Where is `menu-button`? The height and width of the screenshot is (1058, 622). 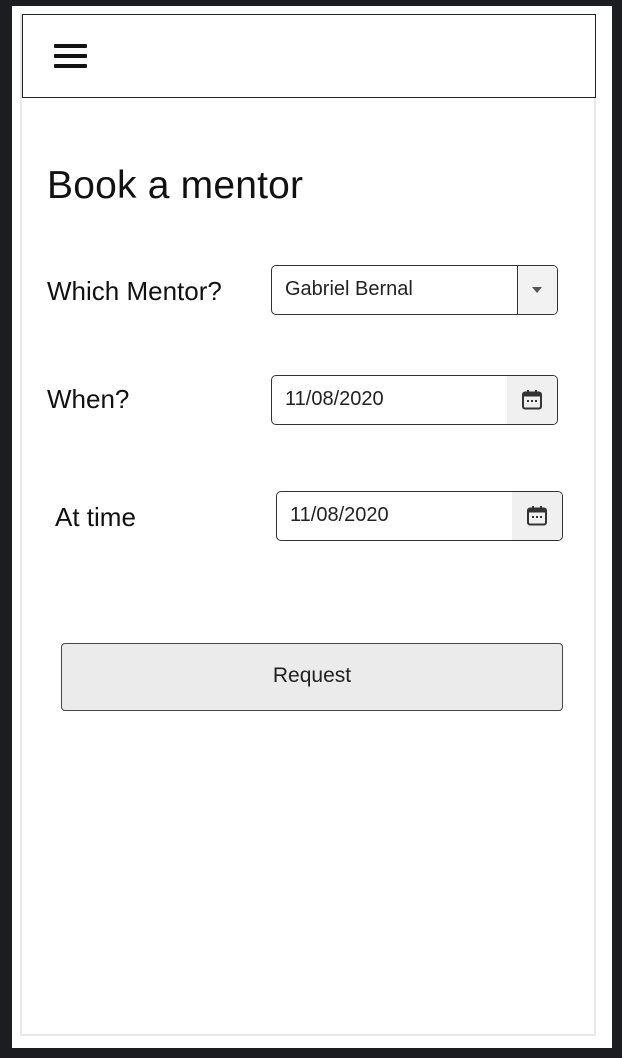 menu-button is located at coordinates (71, 56).